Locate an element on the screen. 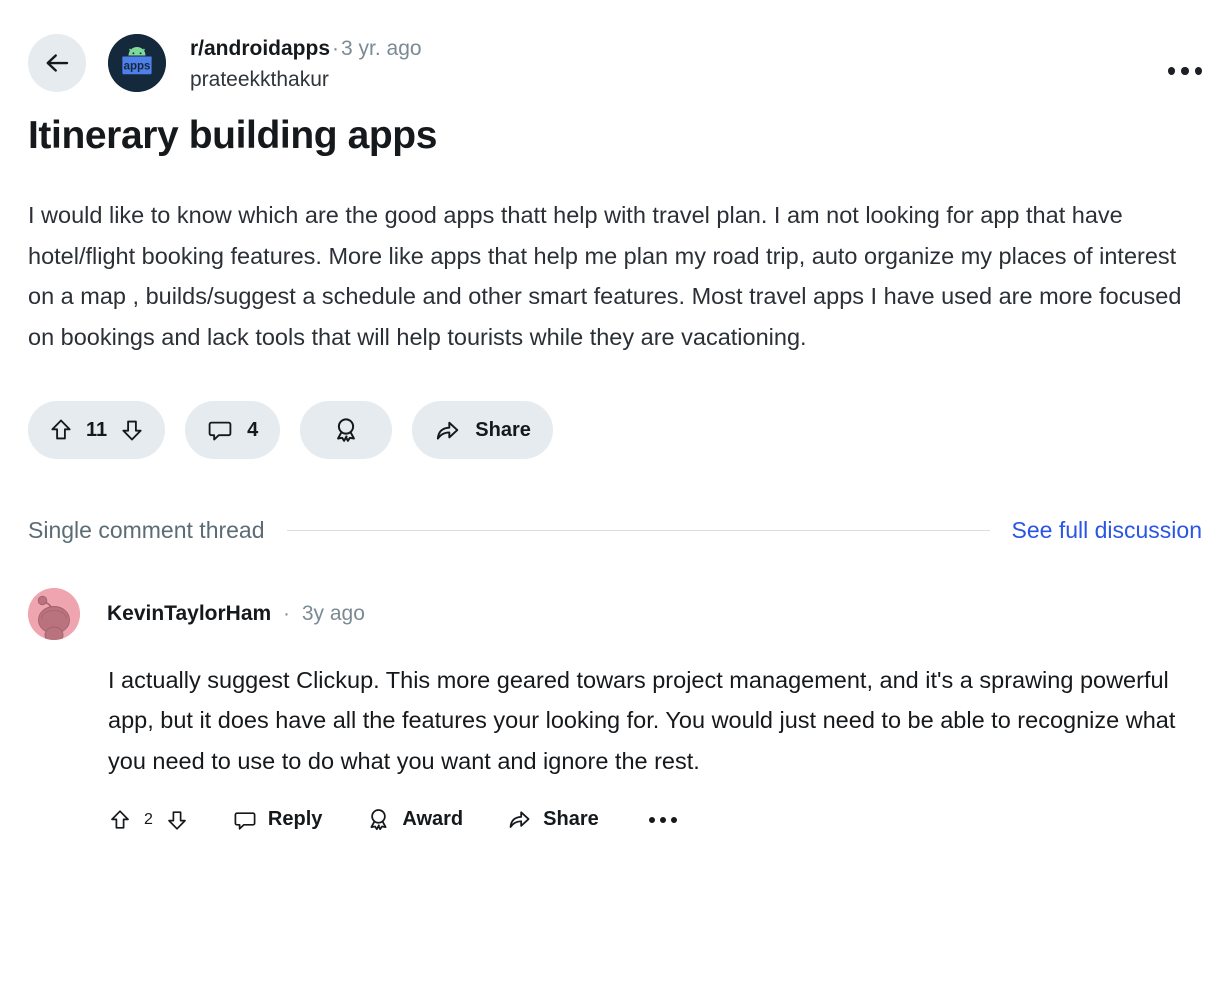 The width and height of the screenshot is (1230, 1006). back-button is located at coordinates (57, 63).